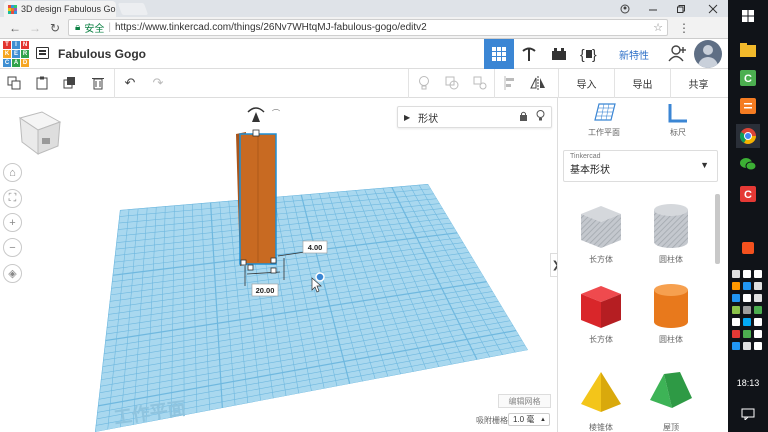  Describe the element at coordinates (16, 54) in the screenshot. I see `tinkercad-logo: TIN KER CAD` at that location.